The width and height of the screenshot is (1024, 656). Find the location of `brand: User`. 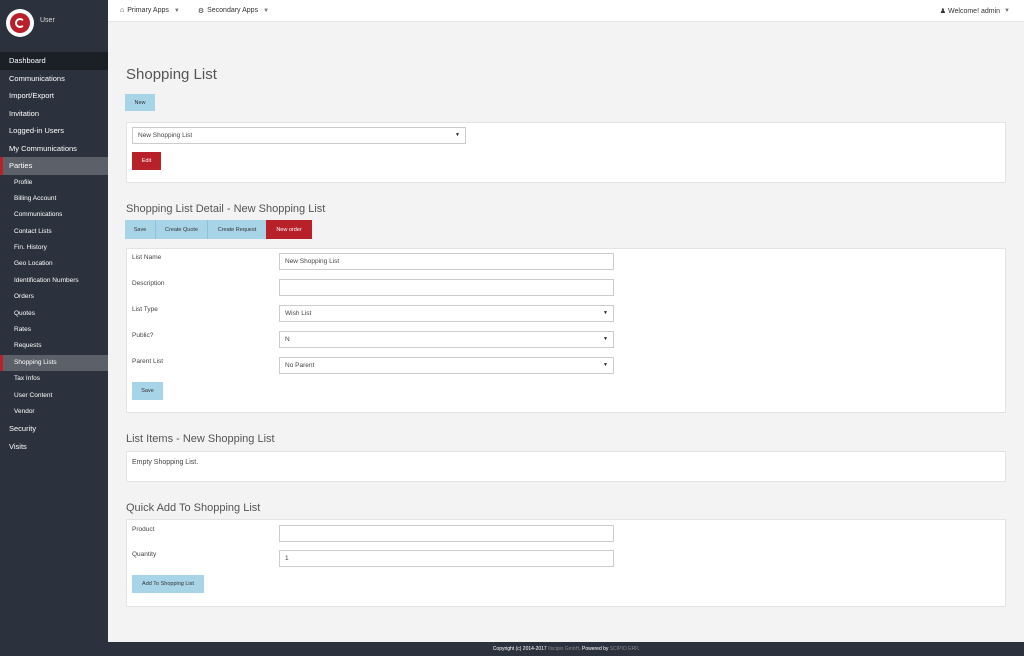

brand: User is located at coordinates (54, 23).